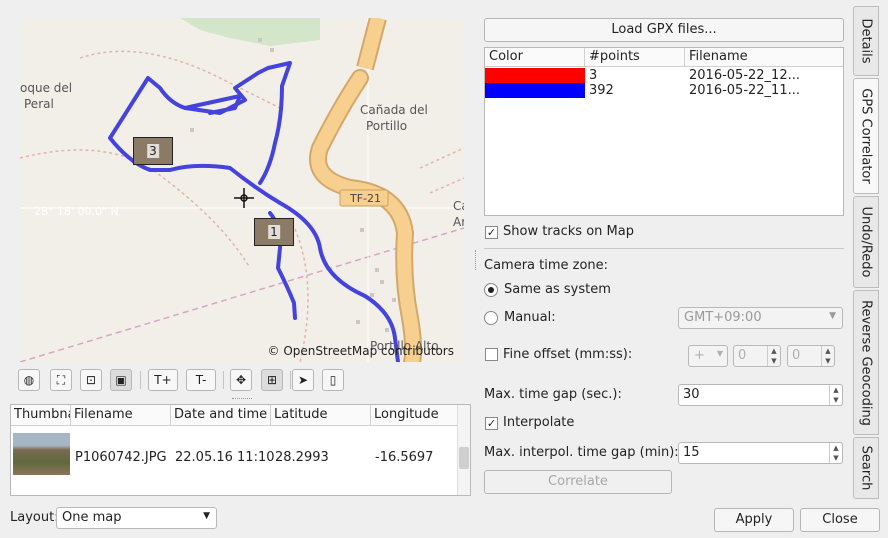 This screenshot has height=538, width=888. I want to click on bookmark-icon: ▯, so click(333, 380).